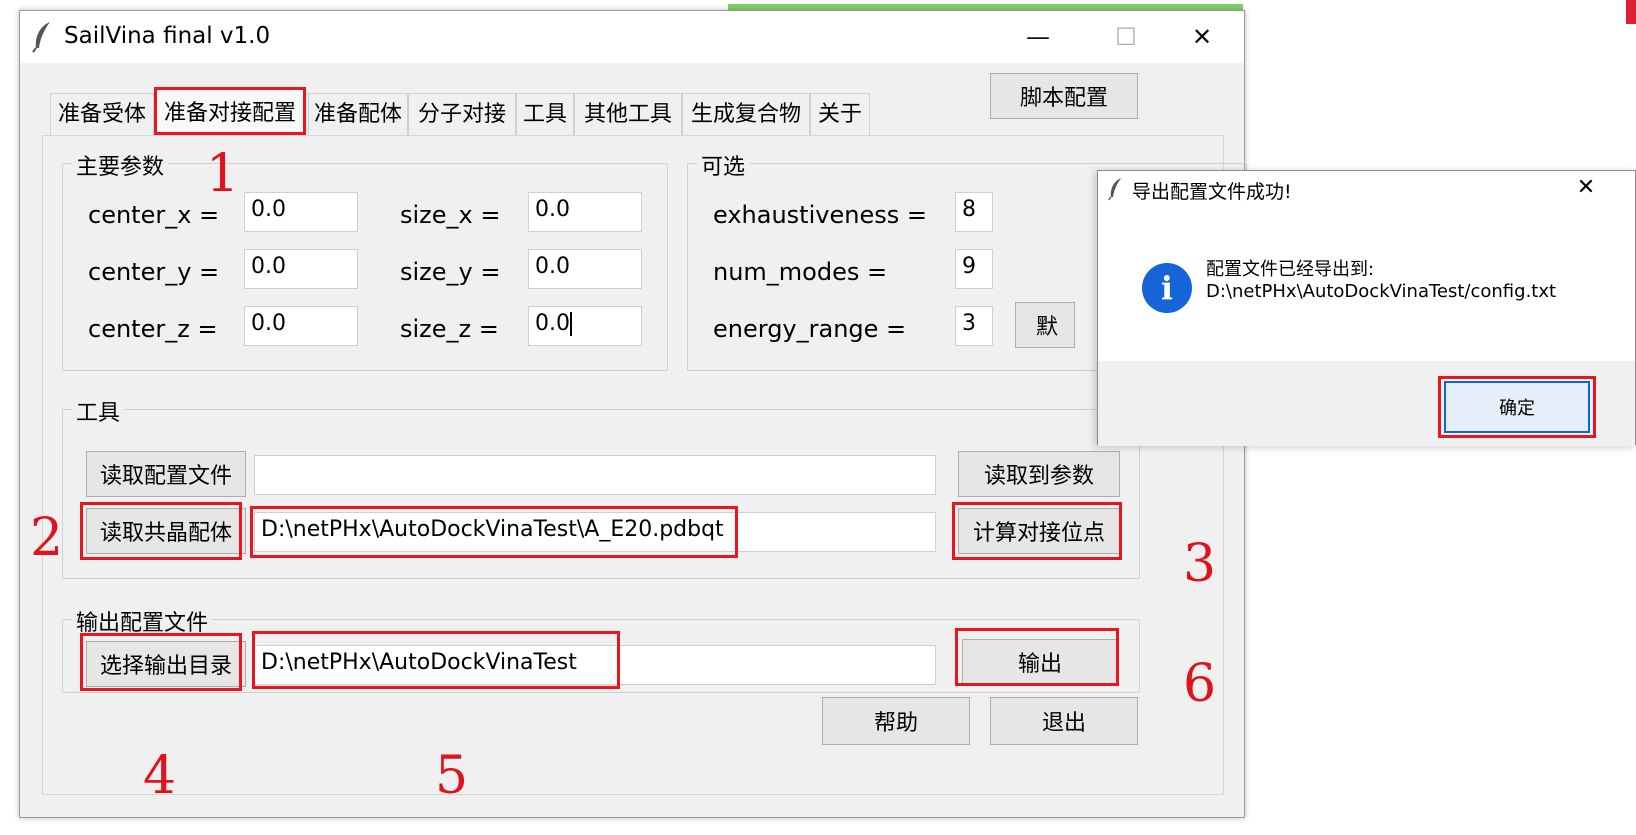 The image size is (1636, 835). What do you see at coordinates (462, 114) in the screenshot?
I see `tab-molecular-docking: 分子对接` at bounding box center [462, 114].